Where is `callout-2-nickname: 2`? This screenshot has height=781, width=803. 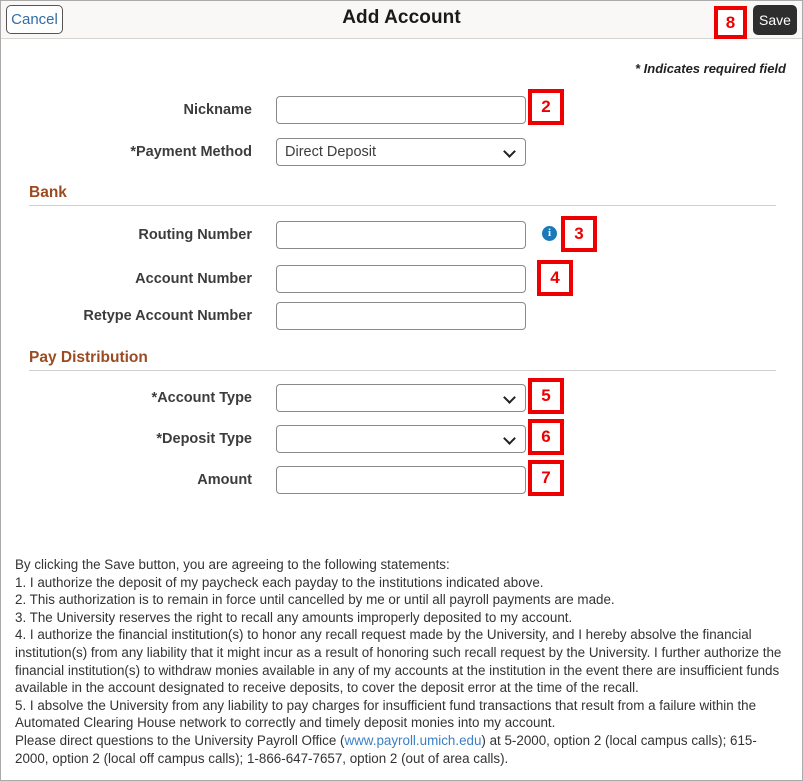 callout-2-nickname: 2 is located at coordinates (546, 107).